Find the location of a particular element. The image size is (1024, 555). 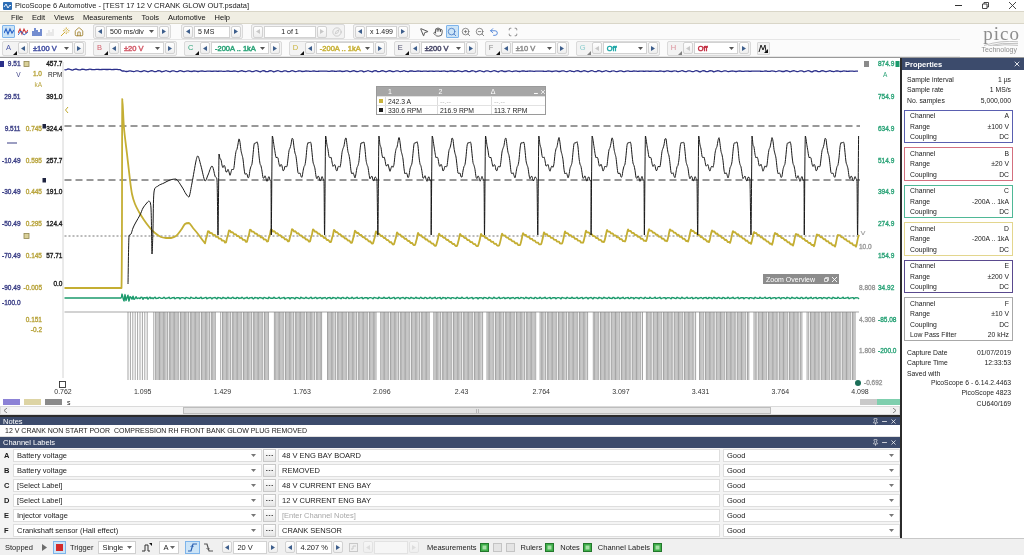

spectrum-view-button is located at coordinates (36, 31).